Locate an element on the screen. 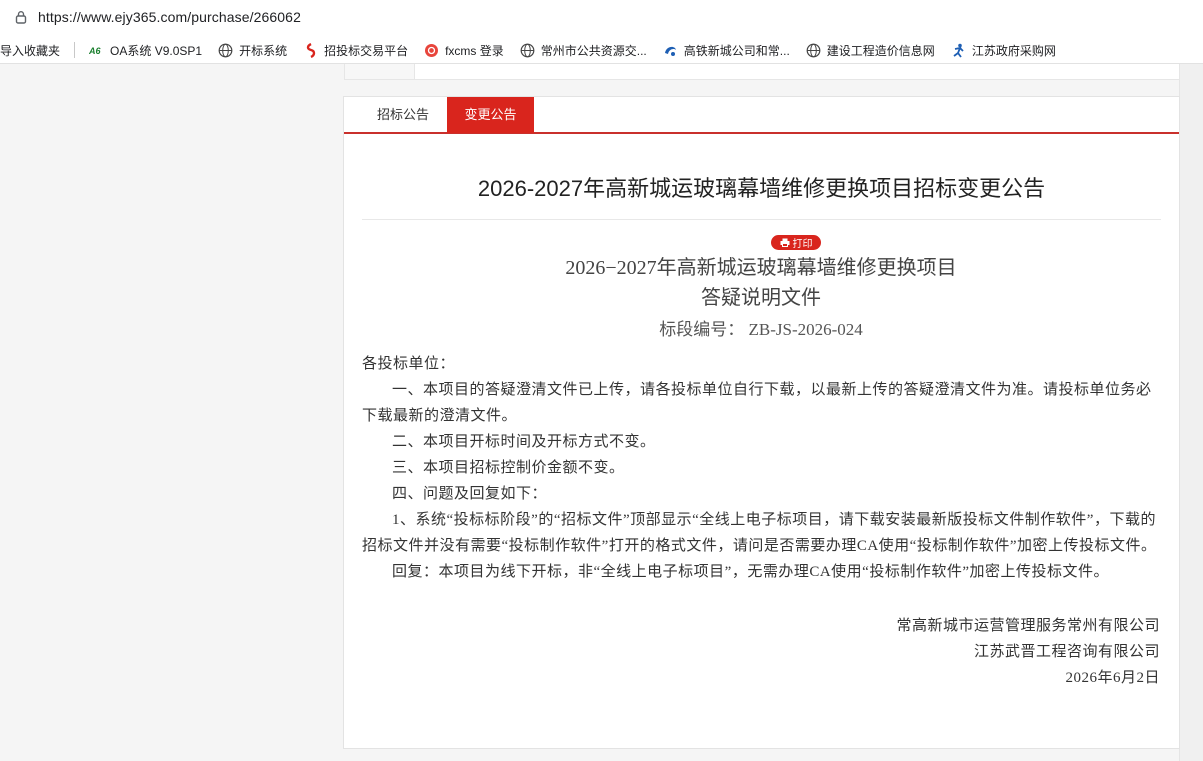 This screenshot has height=761, width=1203. paragraph-3: 三、本项目招标控制价金额不变。 is located at coordinates (508, 468).